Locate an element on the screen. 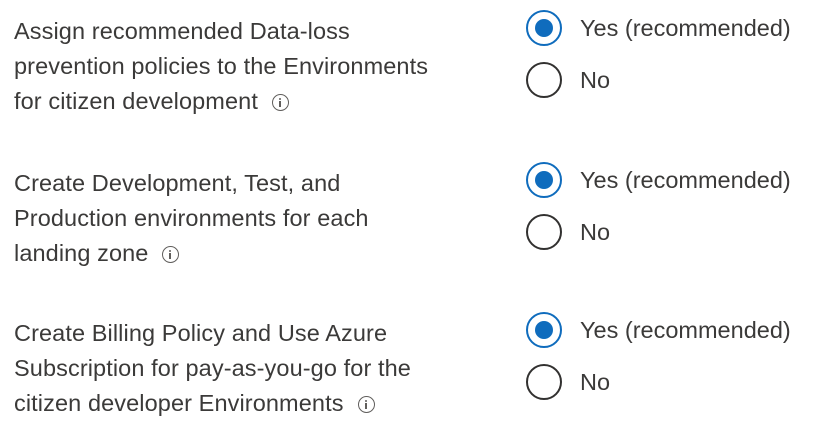  question-line: prevention policies to the Environments is located at coordinates (221, 66).